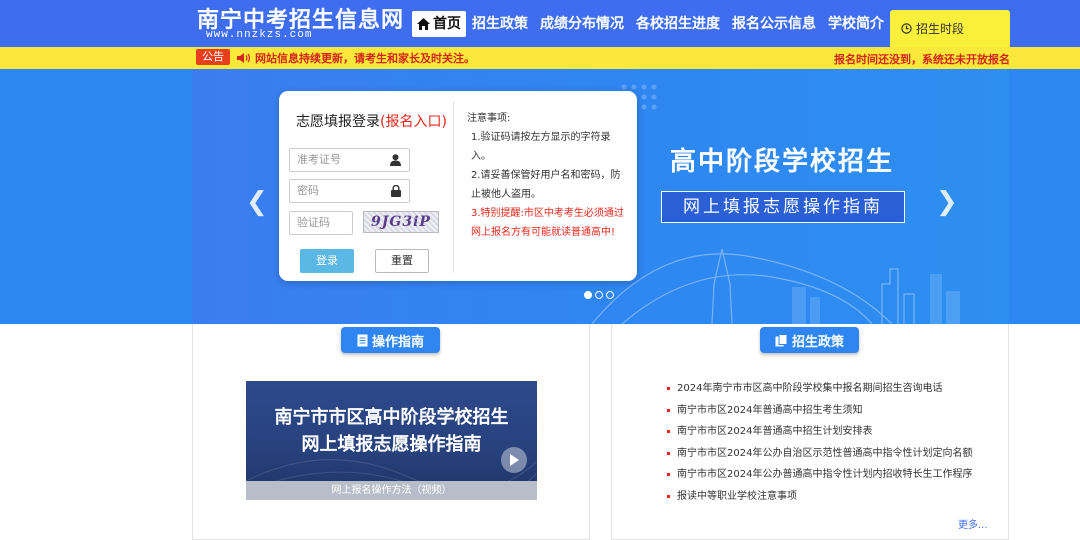 This screenshot has height=540, width=1080. What do you see at coordinates (313, 222) in the screenshot?
I see `captcha-placeholder: 验证码` at bounding box center [313, 222].